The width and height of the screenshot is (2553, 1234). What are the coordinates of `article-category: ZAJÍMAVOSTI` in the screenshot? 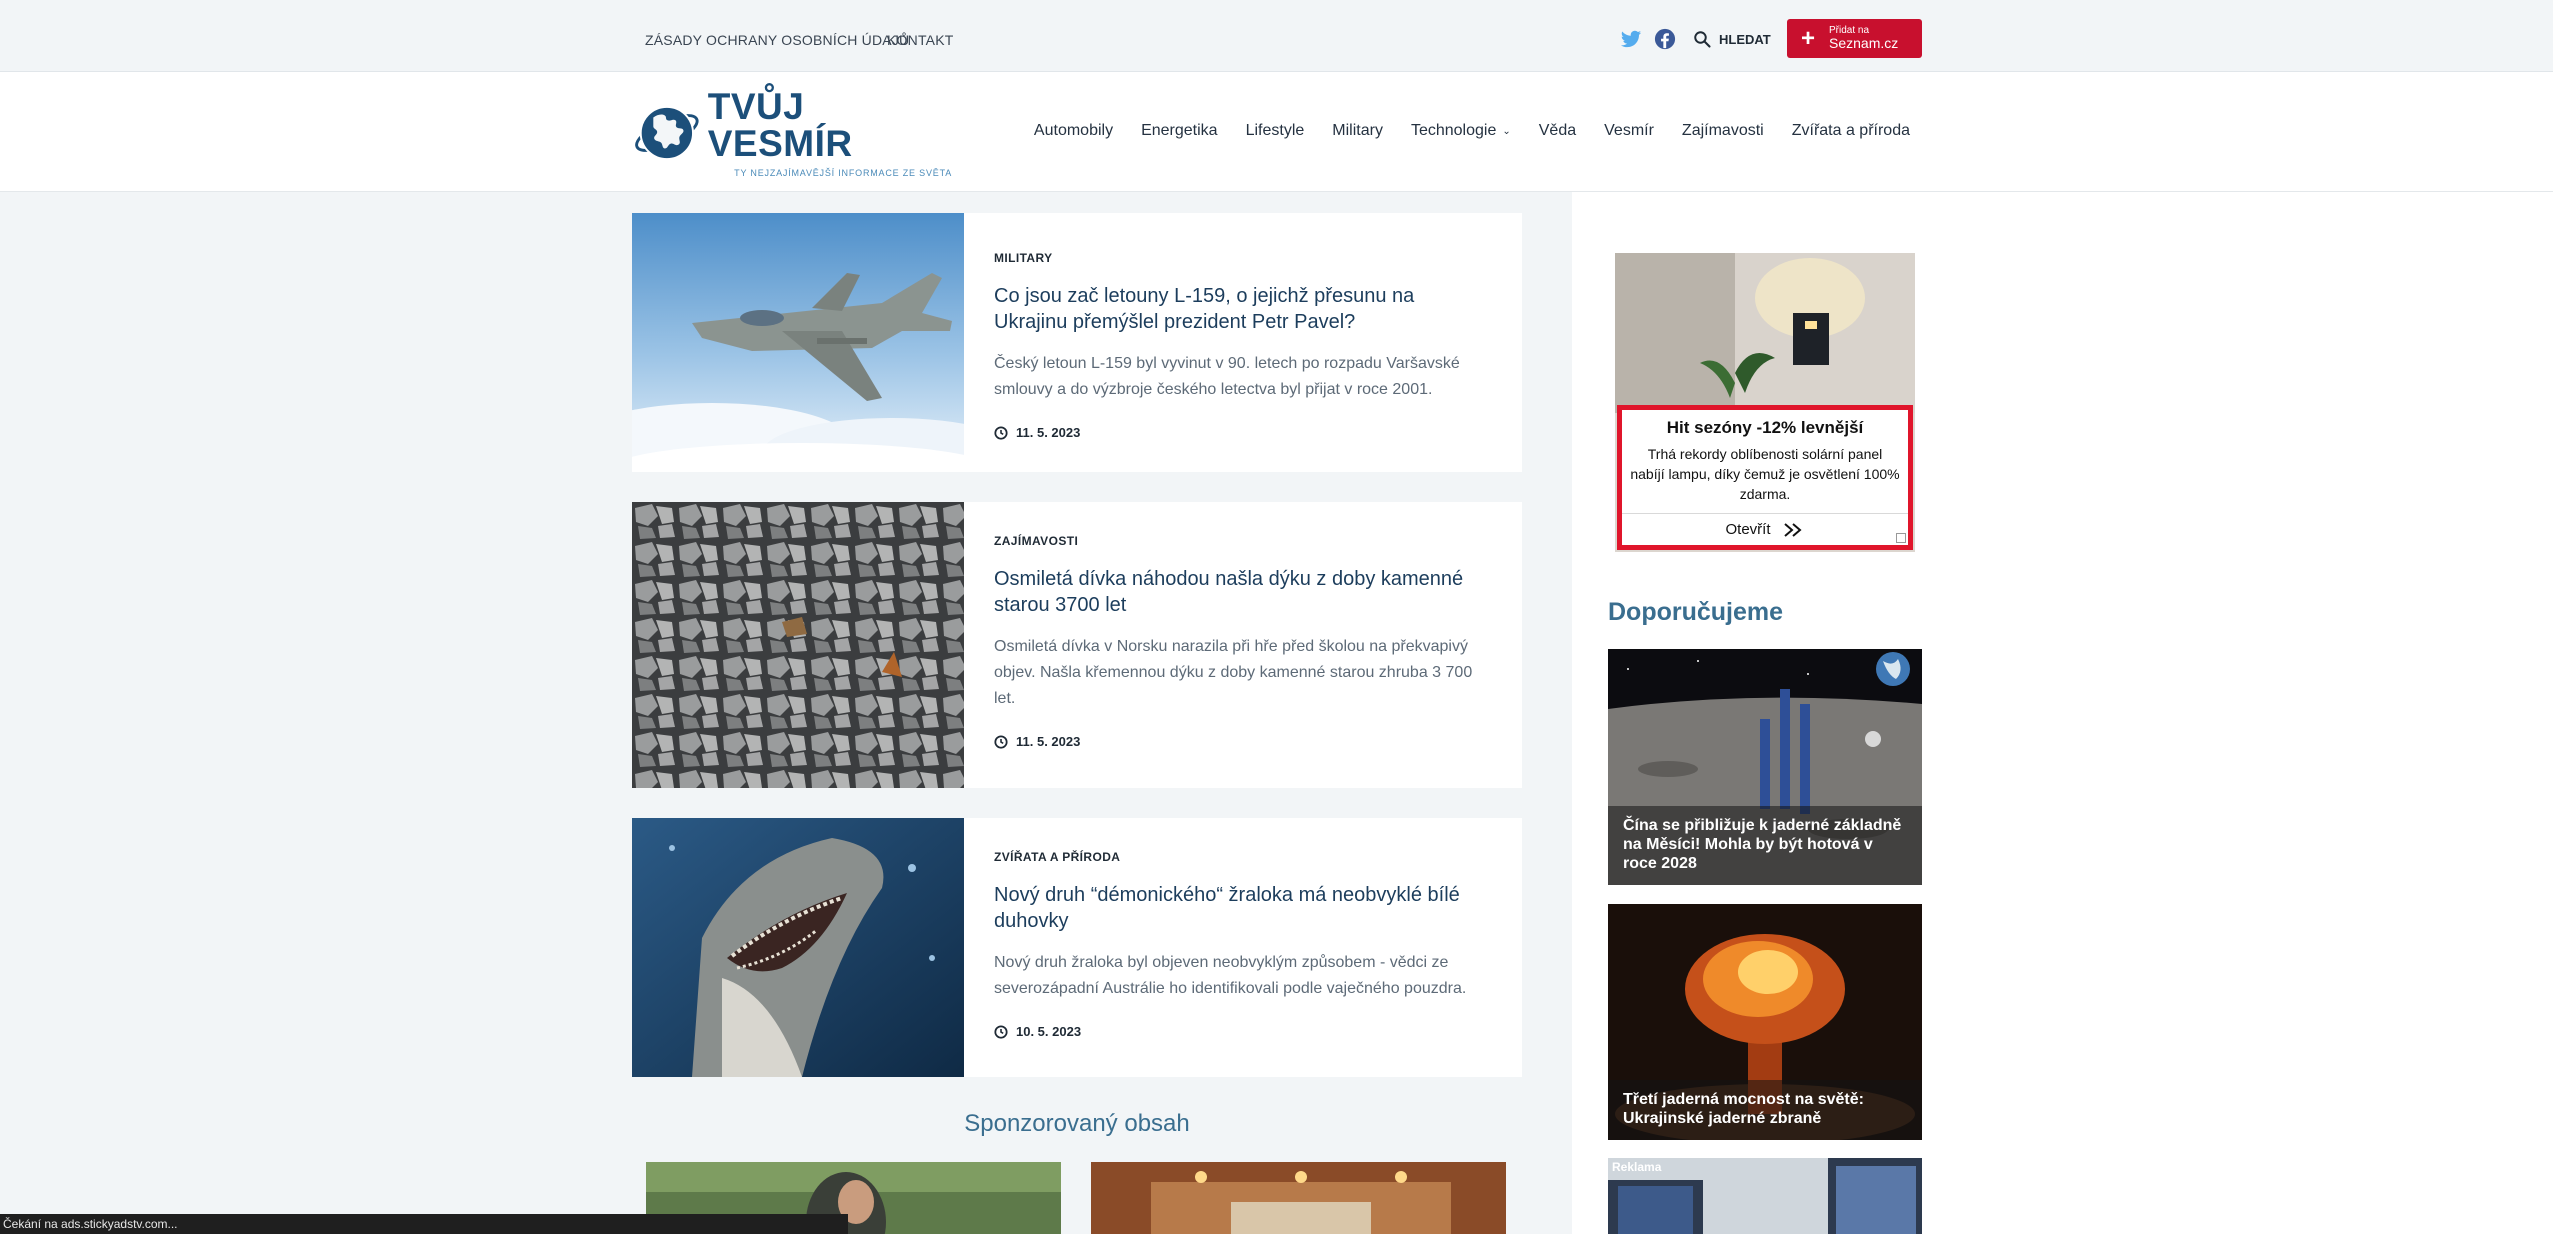 It's located at (1243, 541).